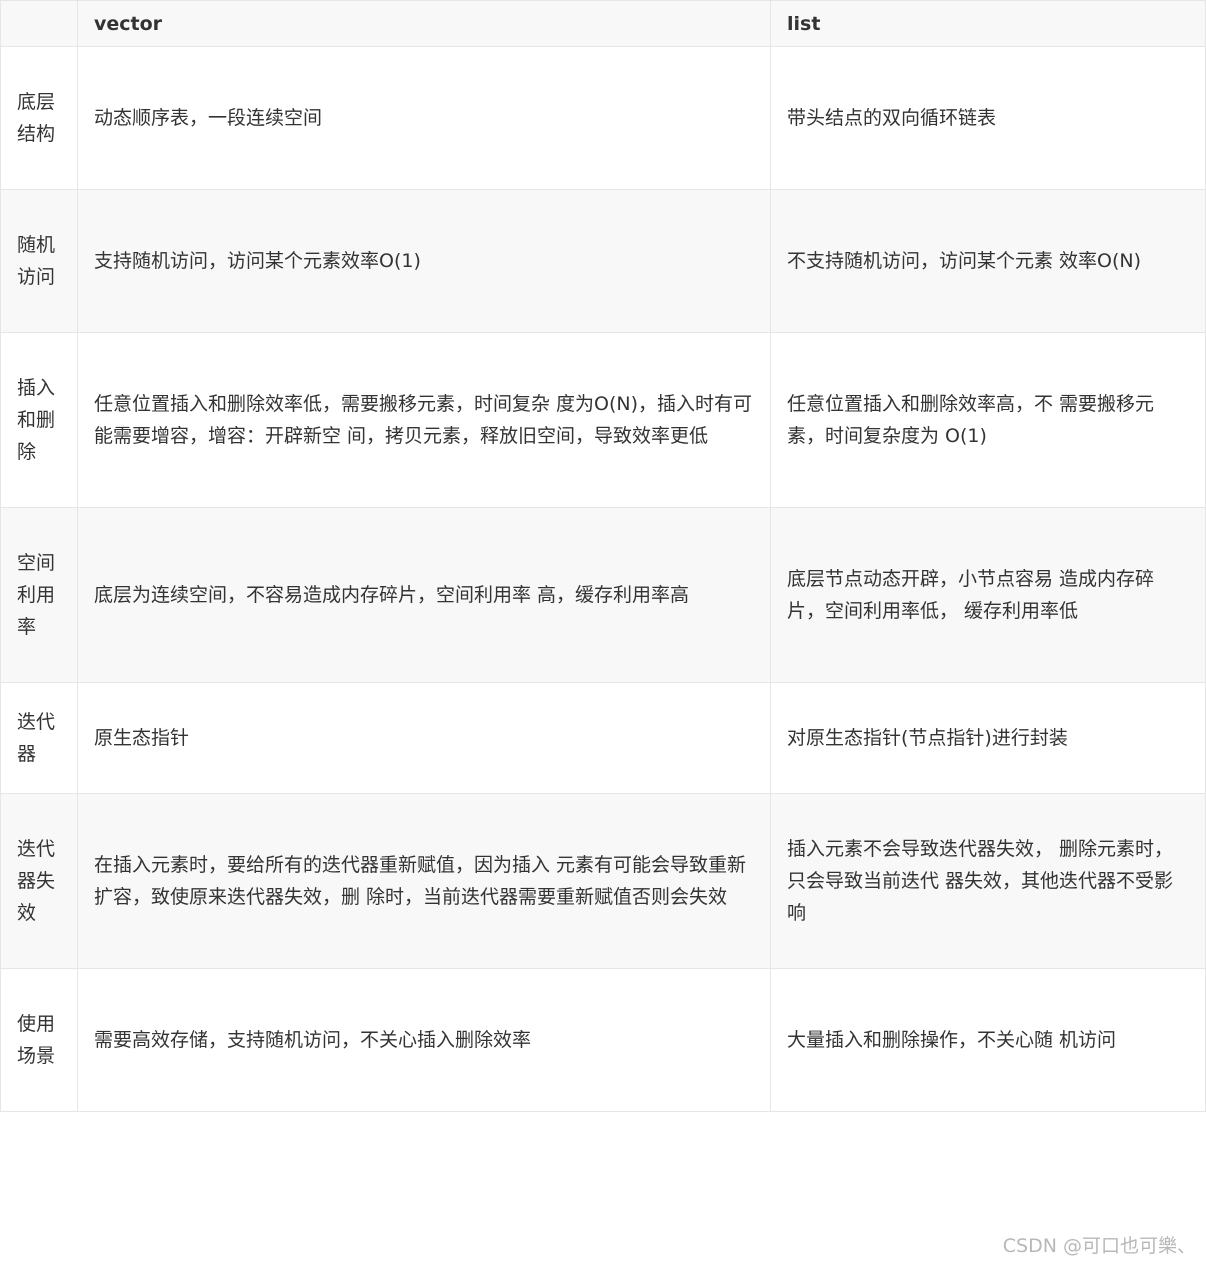 This screenshot has width=1206, height=1265. I want to click on list-cell: 底层节点动态开辟，小节点容易 造成内存碎片，空间利用率低， 缓存利用率低, so click(988, 595).